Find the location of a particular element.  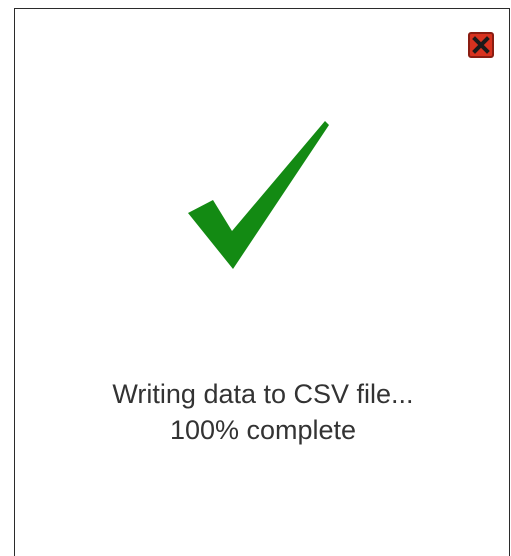

close-button is located at coordinates (481, 45).